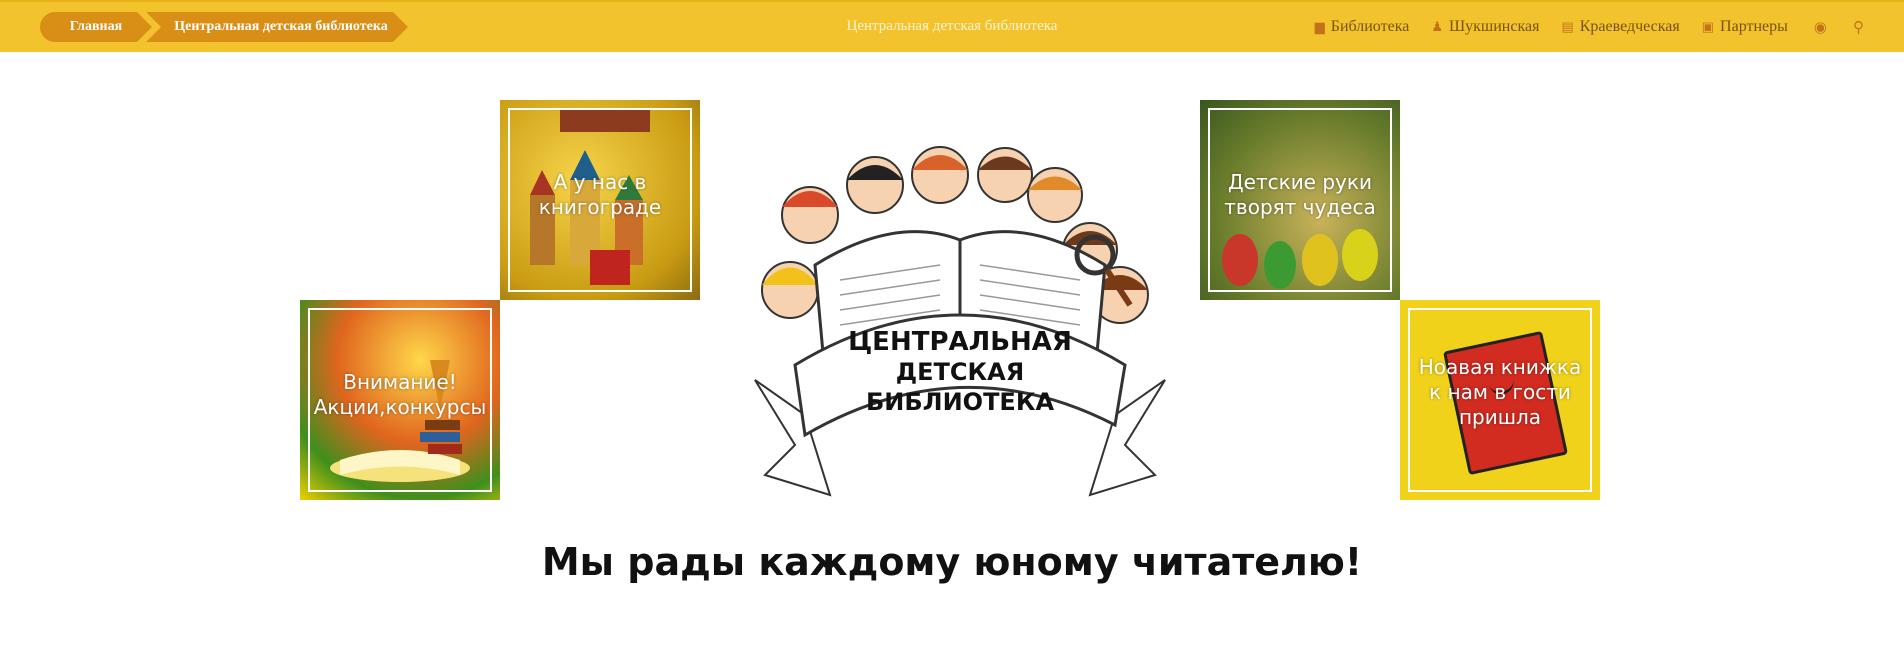  I want to click on nav-item-label: Краеведческая, so click(1629, 26).